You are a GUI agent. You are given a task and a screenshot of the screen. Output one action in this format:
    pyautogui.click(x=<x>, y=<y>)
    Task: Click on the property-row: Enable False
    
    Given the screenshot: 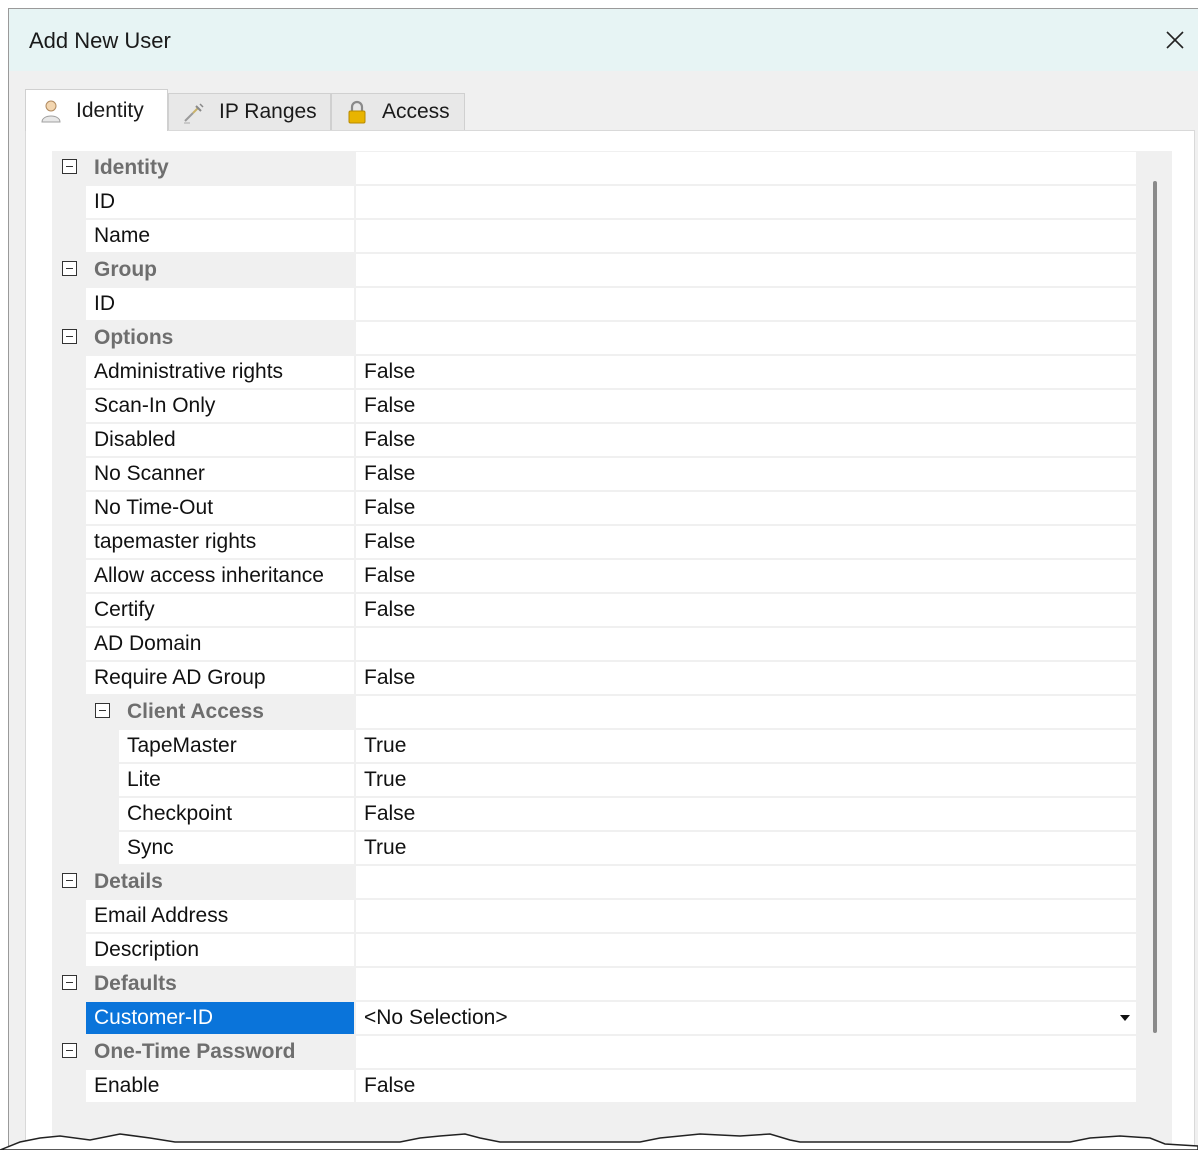 What is the action you would take?
    pyautogui.click(x=594, y=1086)
    